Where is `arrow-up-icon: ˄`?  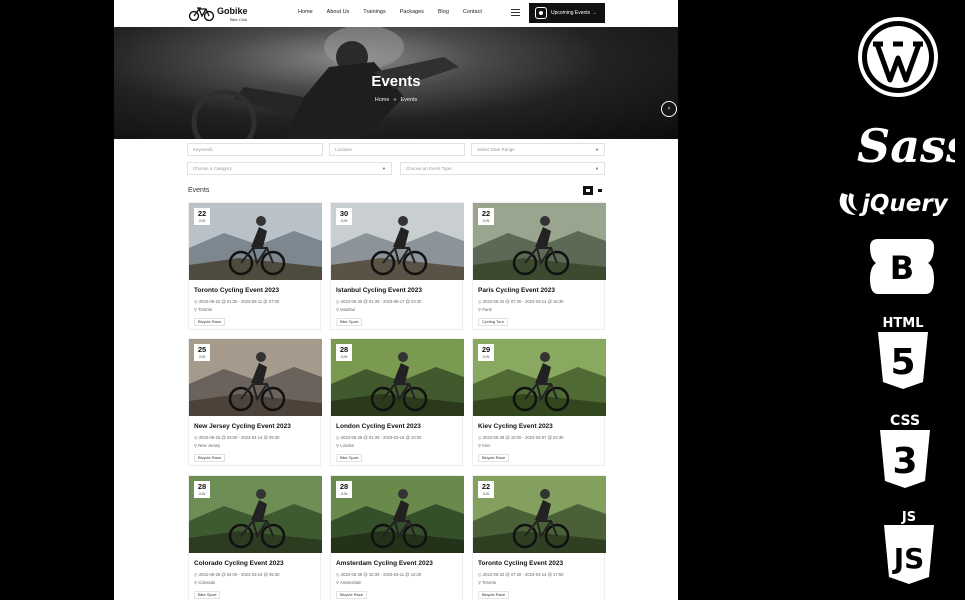
arrow-up-icon: ˄ is located at coordinates (669, 109).